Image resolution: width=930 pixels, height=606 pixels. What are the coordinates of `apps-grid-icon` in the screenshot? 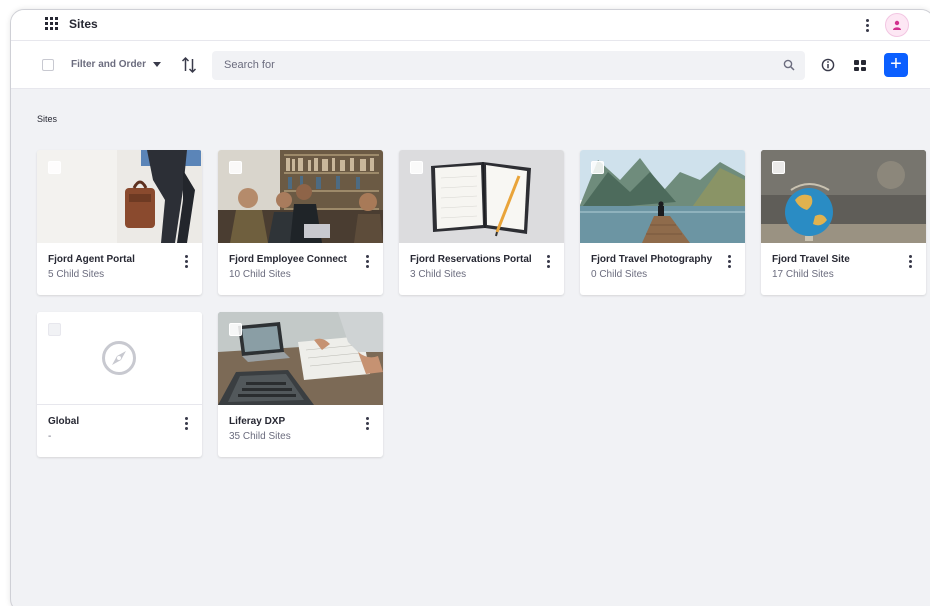 It's located at (51, 23).